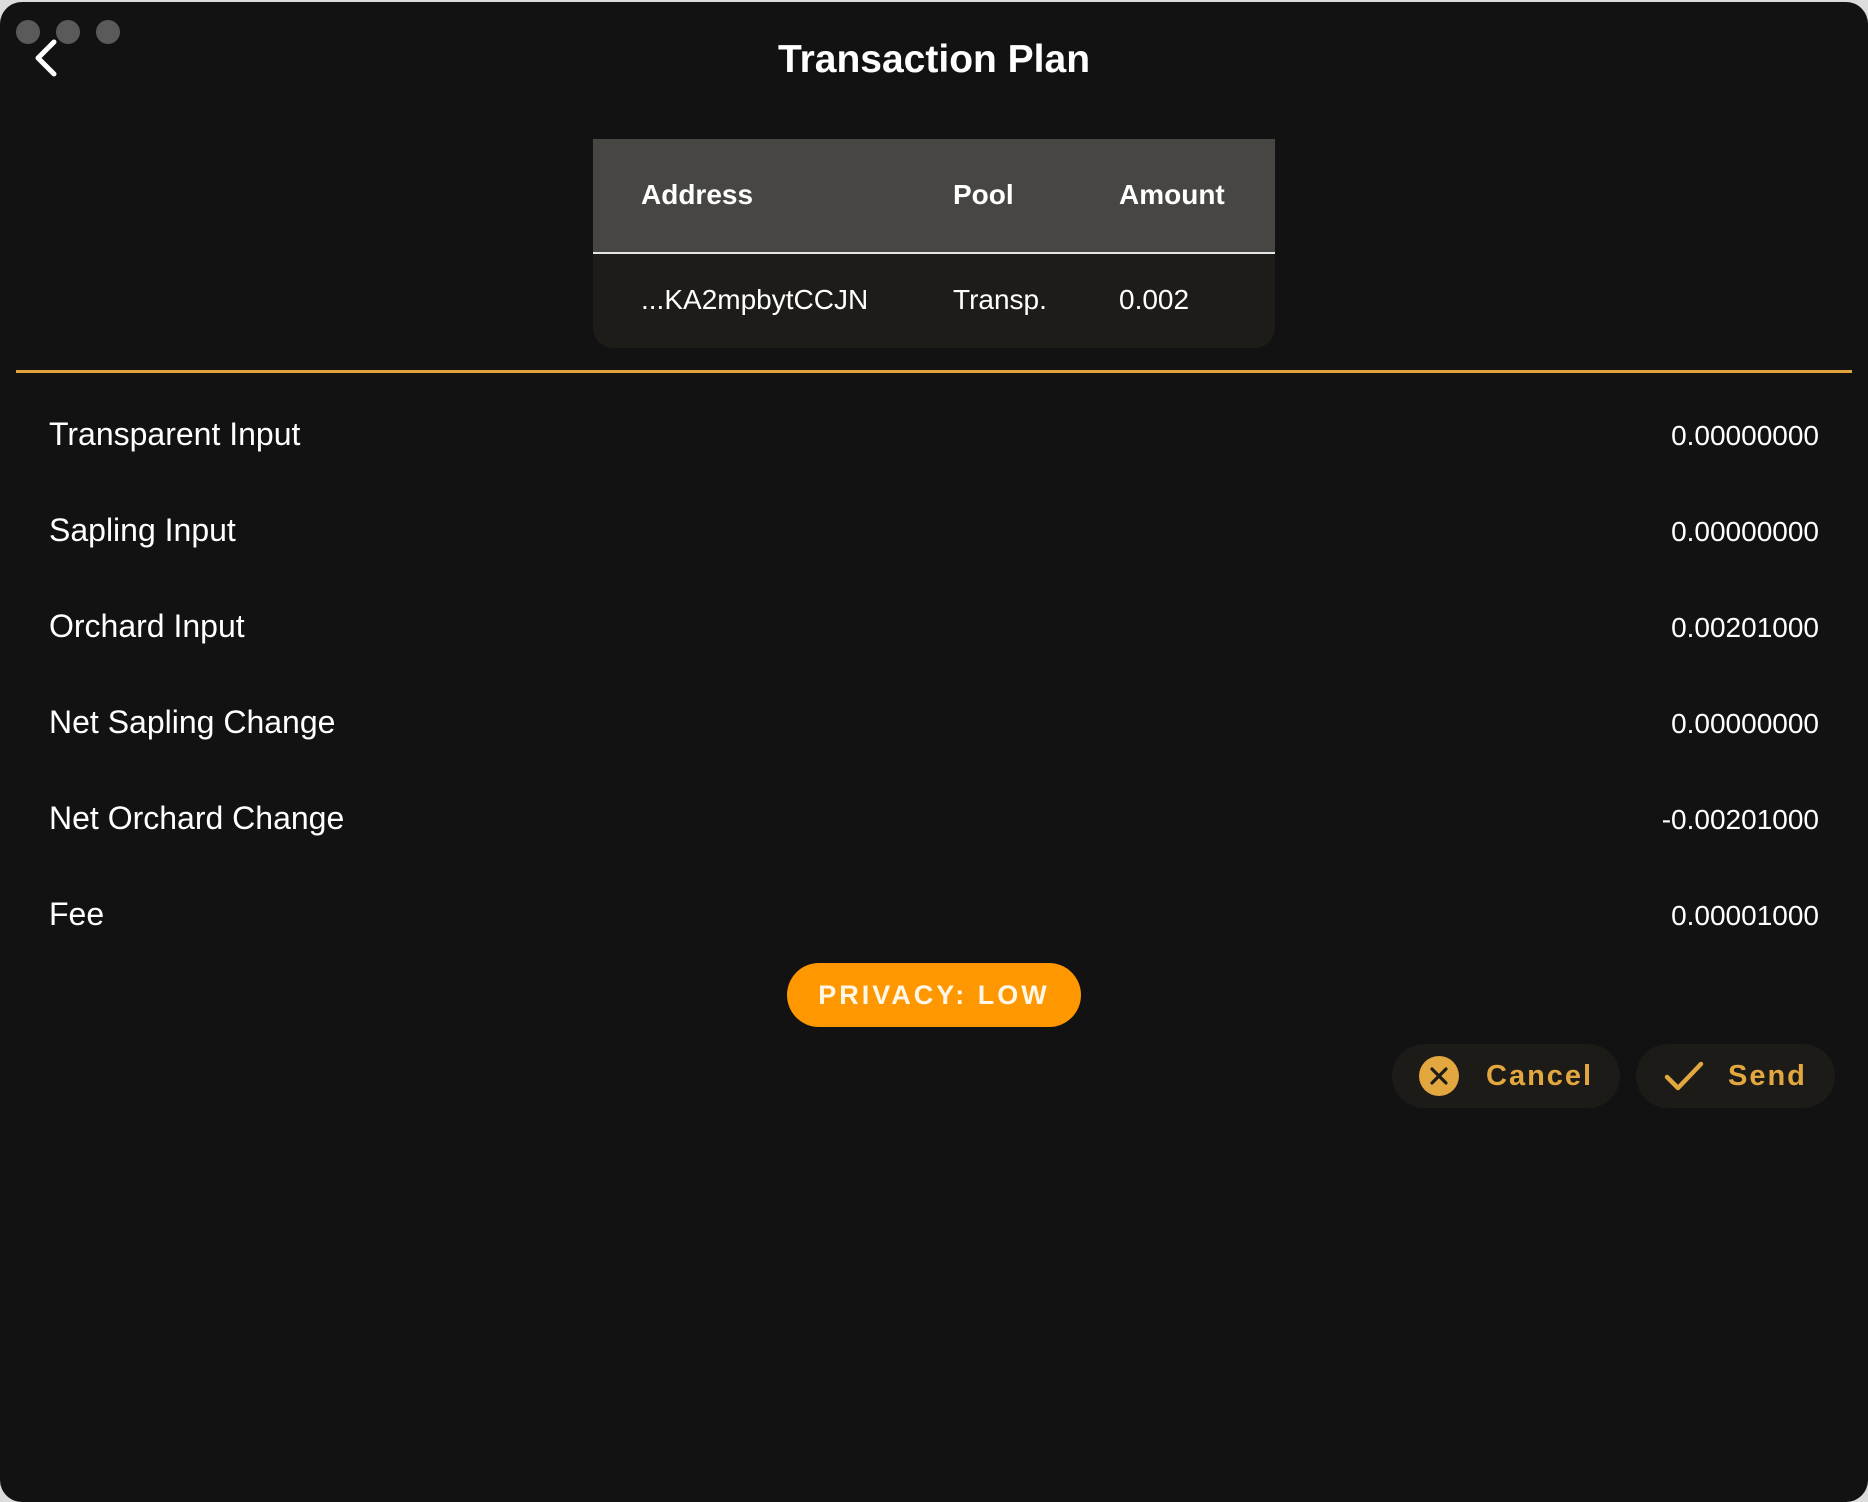 This screenshot has width=1868, height=1502. I want to click on table-header: Address Pool Amount, so click(934, 196).